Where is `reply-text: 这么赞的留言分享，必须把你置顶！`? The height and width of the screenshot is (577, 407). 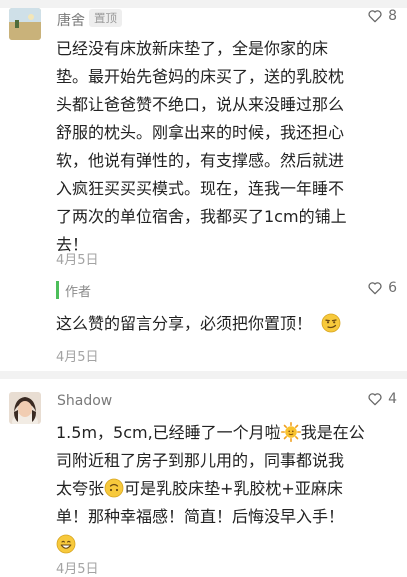
reply-text: 这么赞的留言分享，必须把你置顶！ is located at coordinates (228, 324).